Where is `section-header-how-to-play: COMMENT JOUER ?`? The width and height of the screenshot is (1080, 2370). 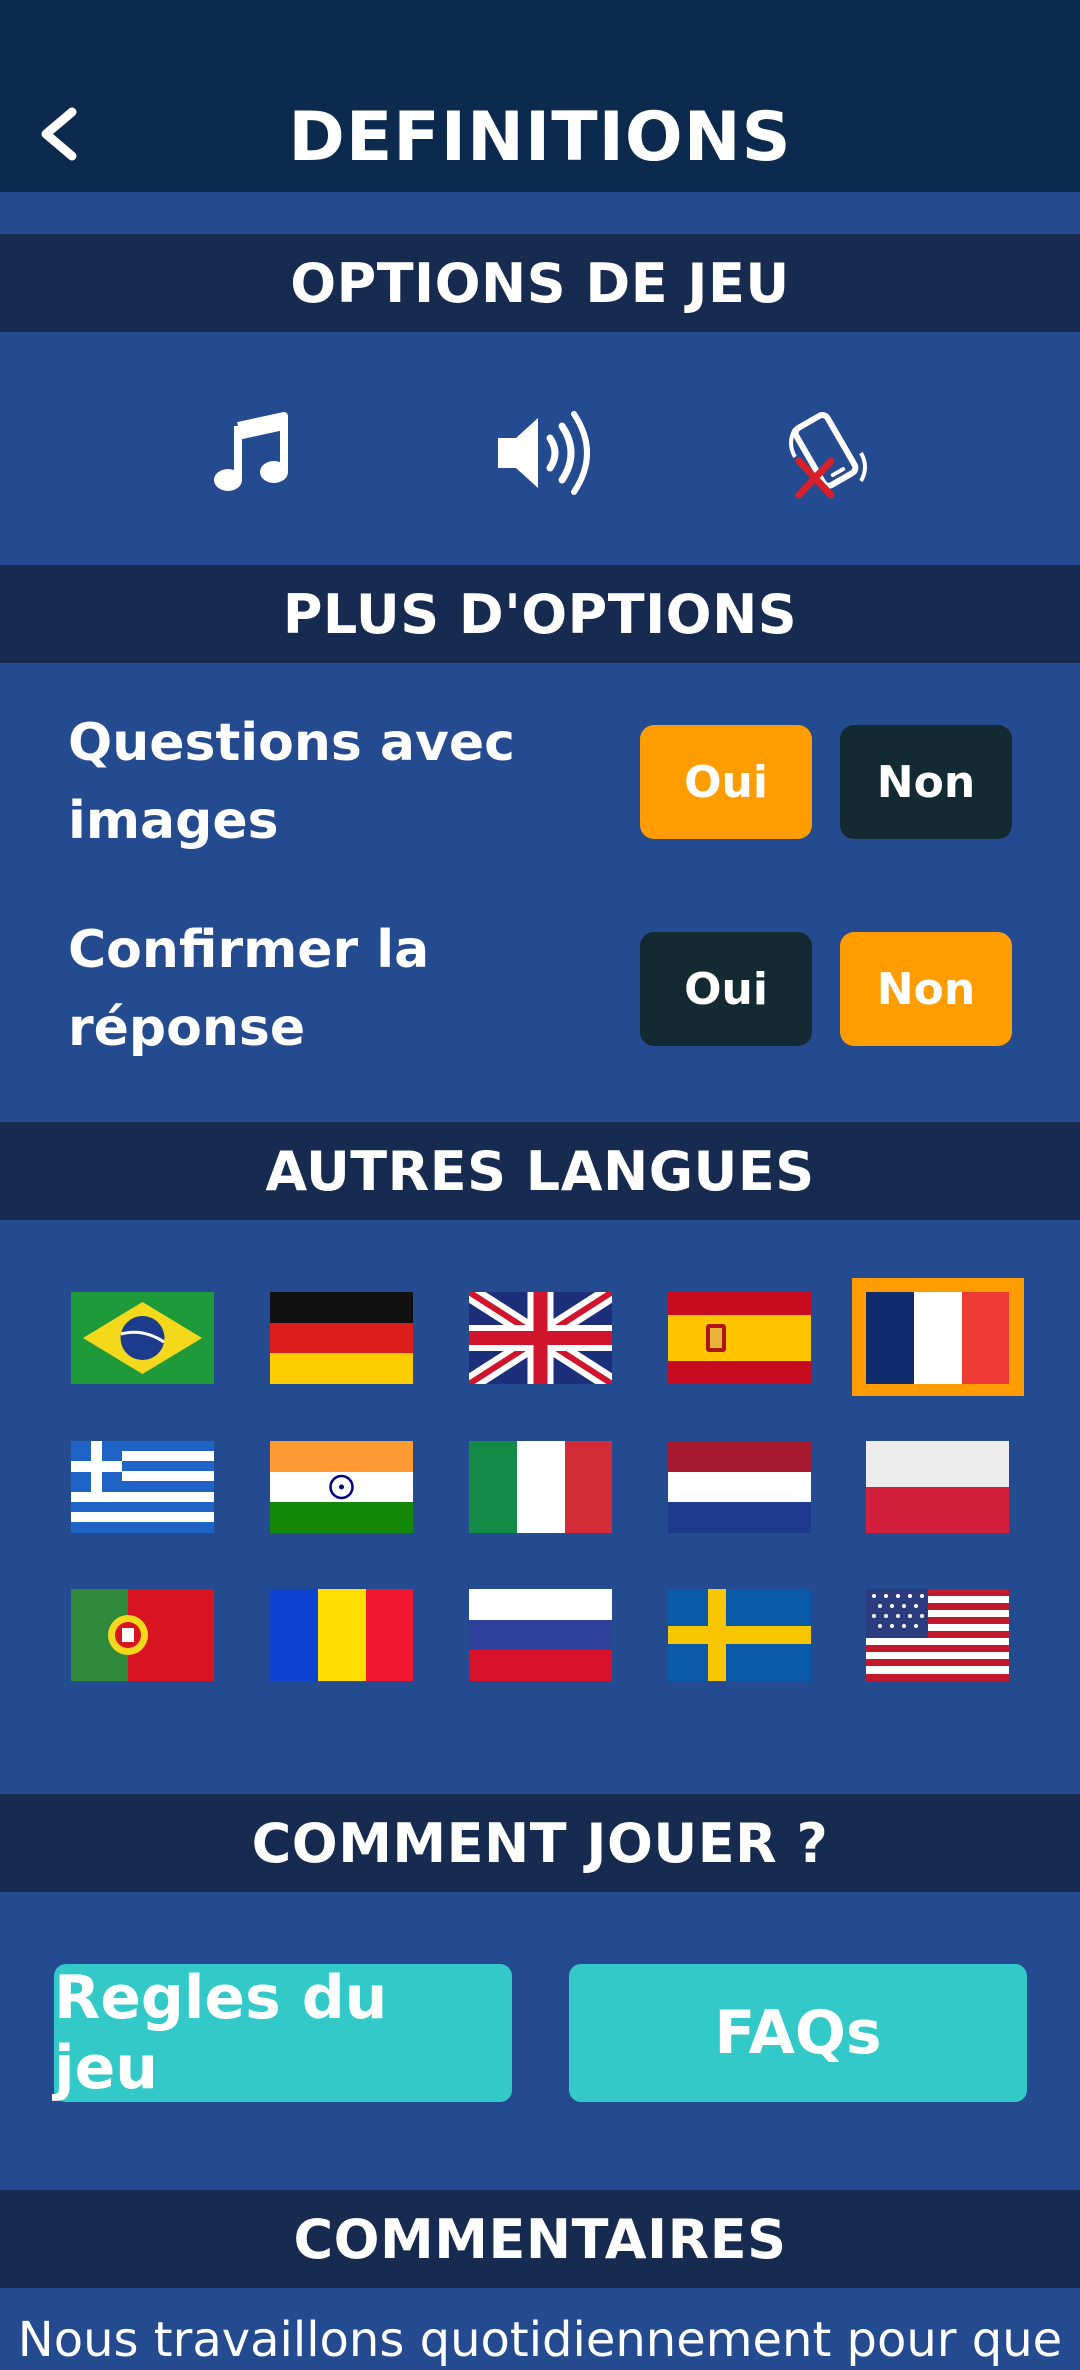
section-header-how-to-play: COMMENT JOUER ? is located at coordinates (540, 1843).